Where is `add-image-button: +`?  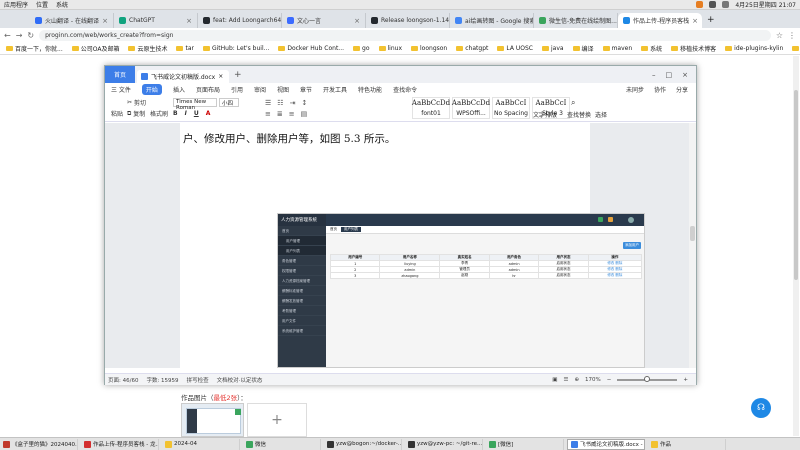 add-image-button: + is located at coordinates (277, 420).